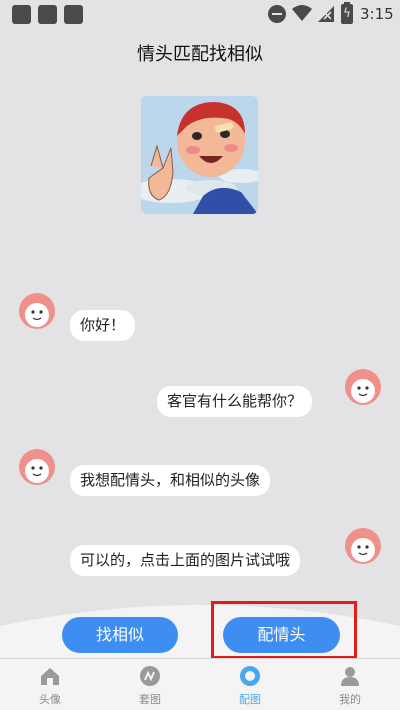 This screenshot has width=400, height=710. What do you see at coordinates (199, 155) in the screenshot?
I see `match-avatar-image` at bounding box center [199, 155].